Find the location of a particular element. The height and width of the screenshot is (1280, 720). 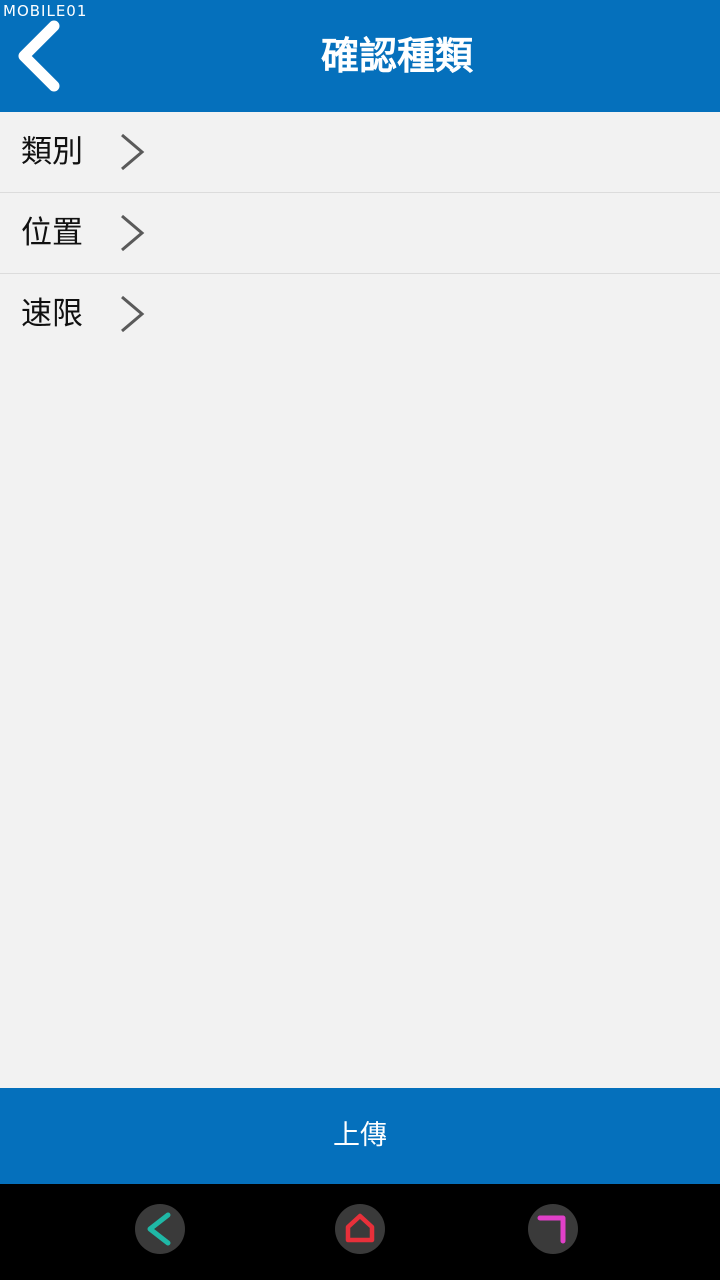

nav-recent-button is located at coordinates (553, 1229).